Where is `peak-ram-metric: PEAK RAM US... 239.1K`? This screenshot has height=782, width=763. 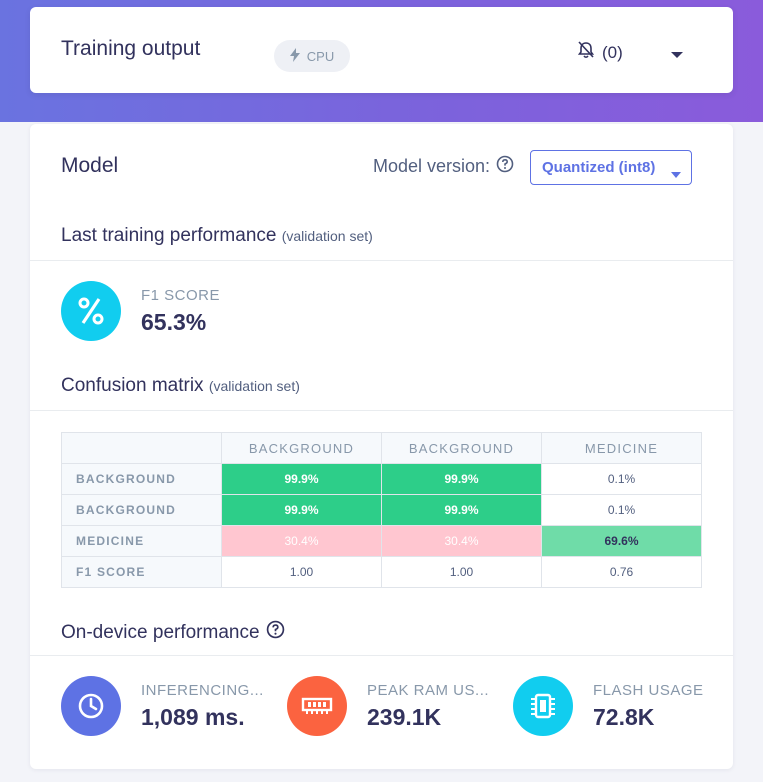 peak-ram-metric: PEAK RAM US... 239.1K is located at coordinates (388, 706).